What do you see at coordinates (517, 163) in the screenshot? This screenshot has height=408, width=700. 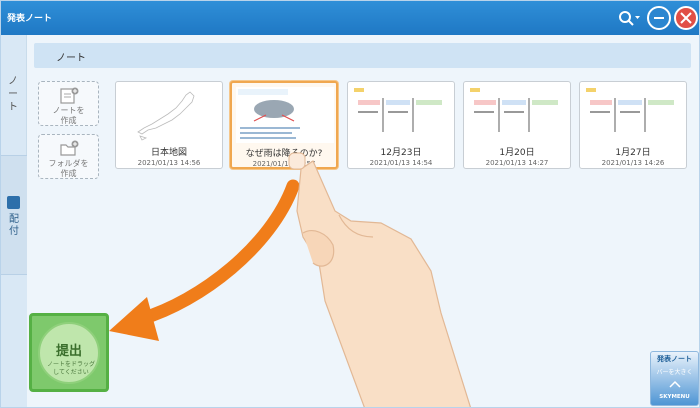 I see `card-date: 2021/01/13 14:27` at bounding box center [517, 163].